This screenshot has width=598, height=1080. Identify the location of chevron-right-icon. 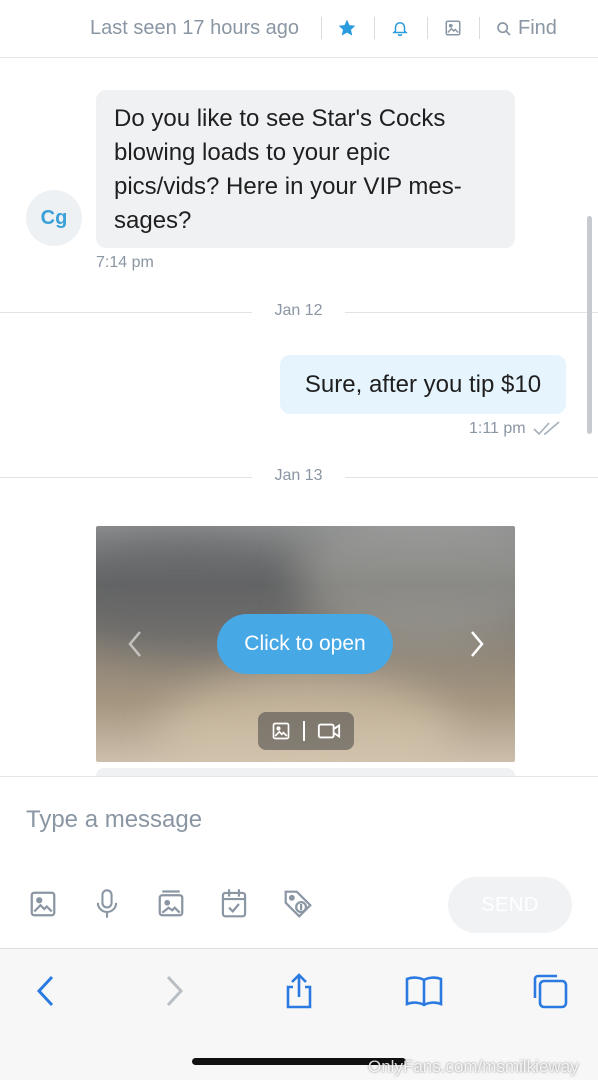
(477, 644).